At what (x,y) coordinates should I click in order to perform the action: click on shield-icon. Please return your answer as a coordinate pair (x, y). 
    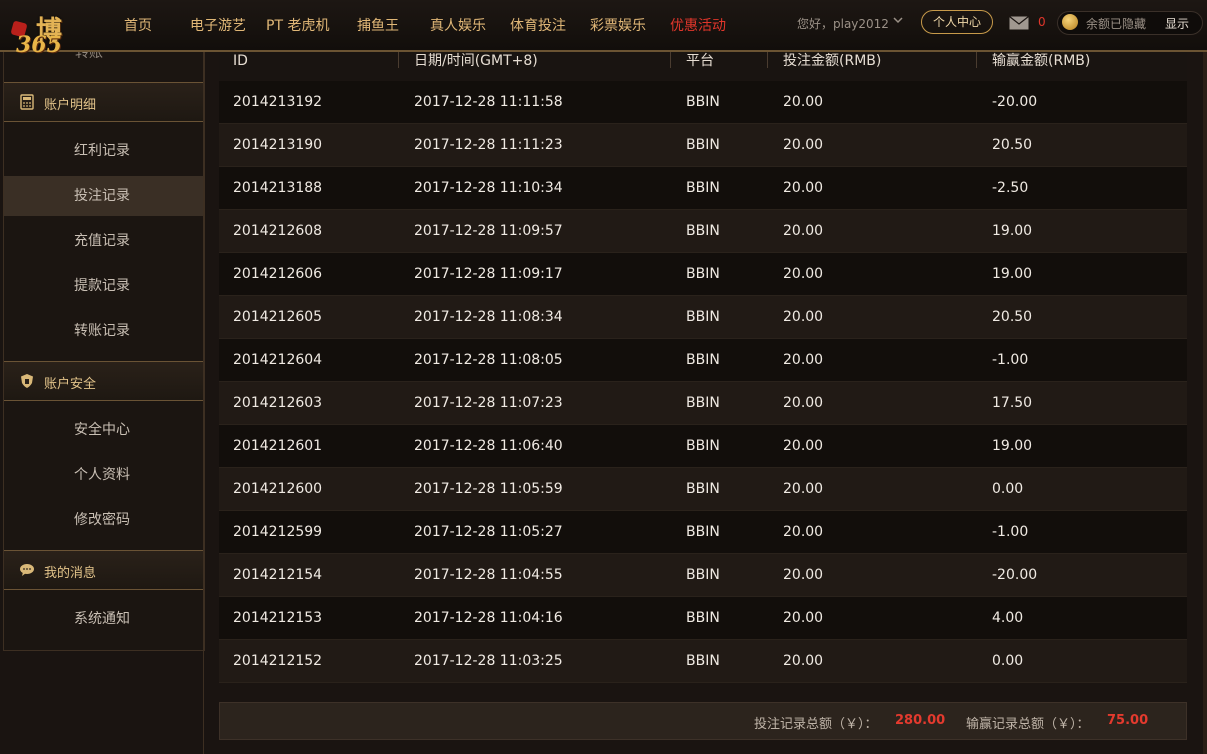
    Looking at the image, I should click on (27, 381).